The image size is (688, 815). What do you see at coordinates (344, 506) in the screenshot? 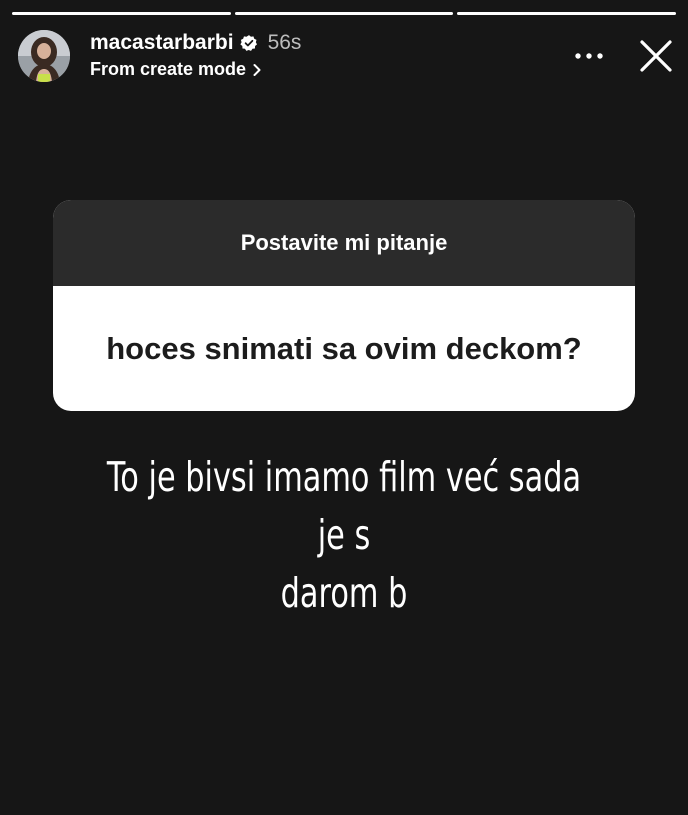
I see `caption-line: To je bivsi imamo film već sada je s` at bounding box center [344, 506].